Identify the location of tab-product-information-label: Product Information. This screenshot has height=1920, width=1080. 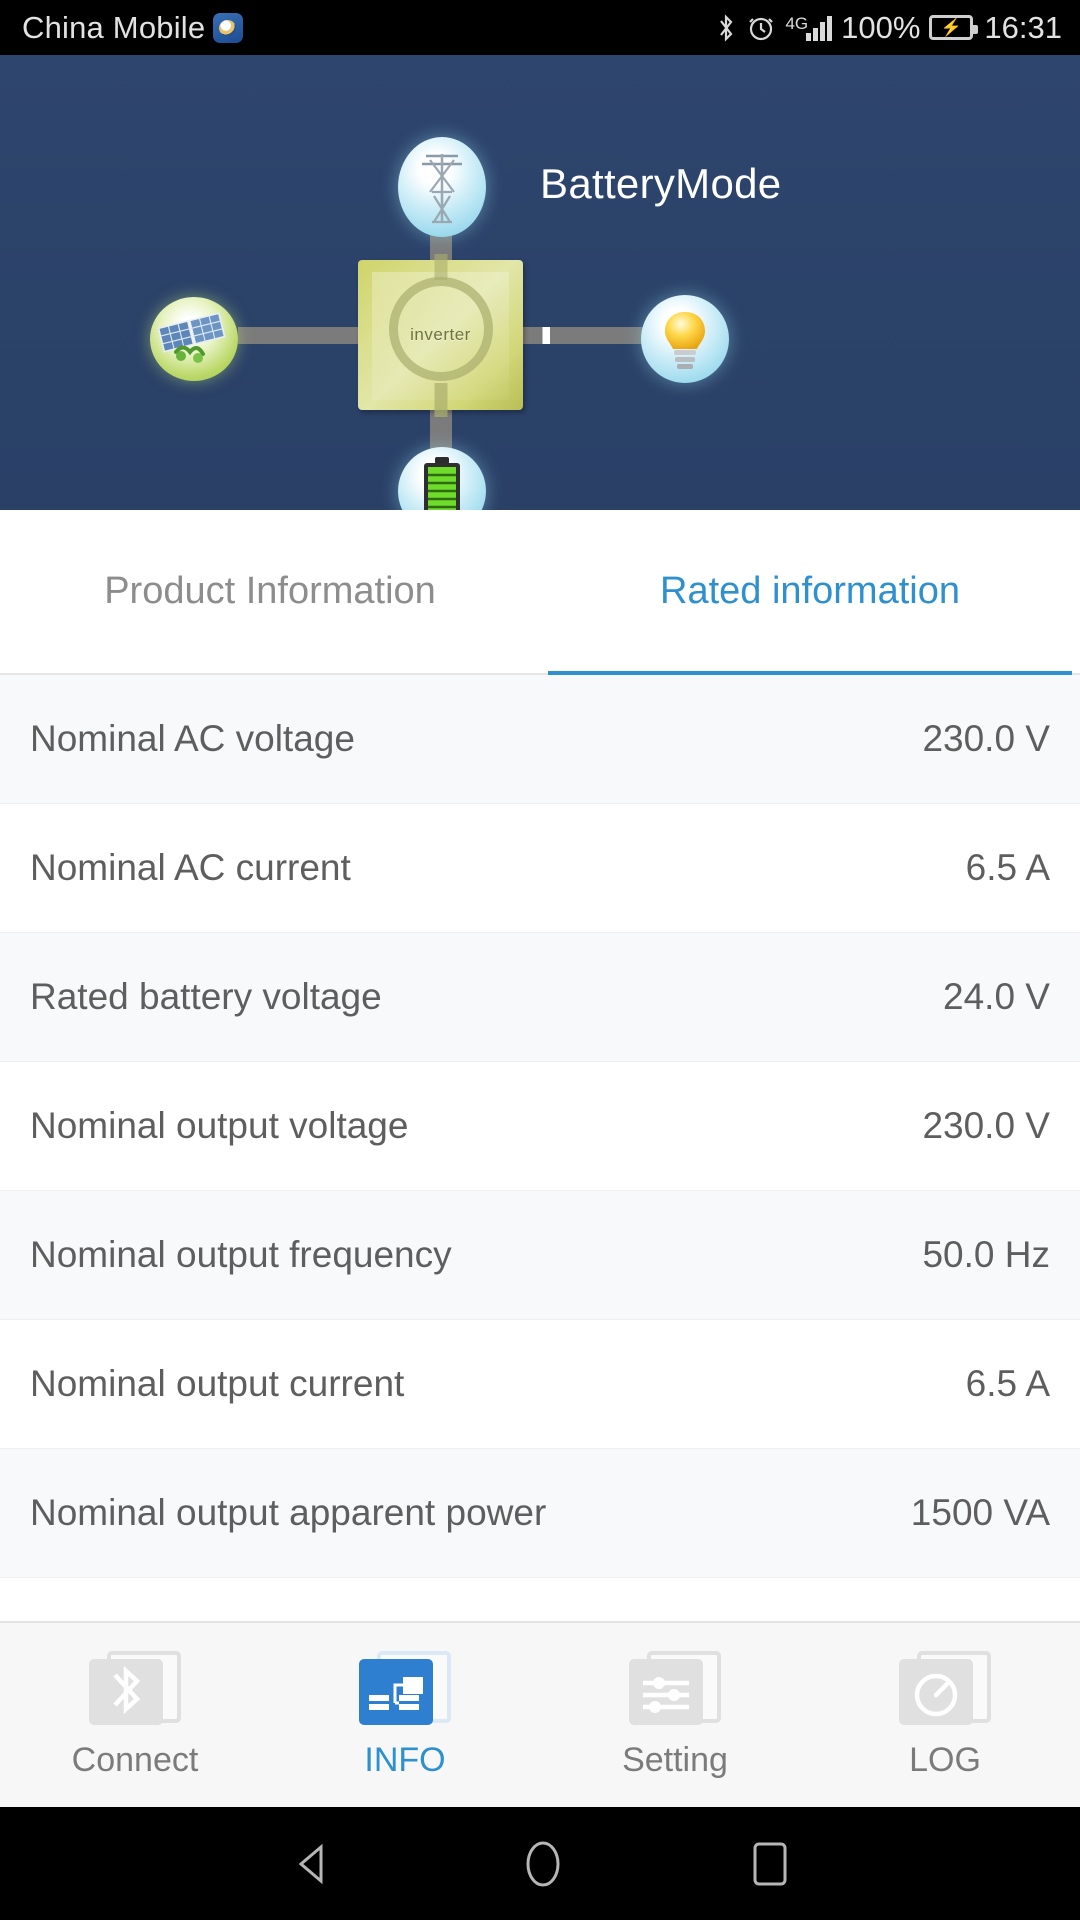
(270, 591).